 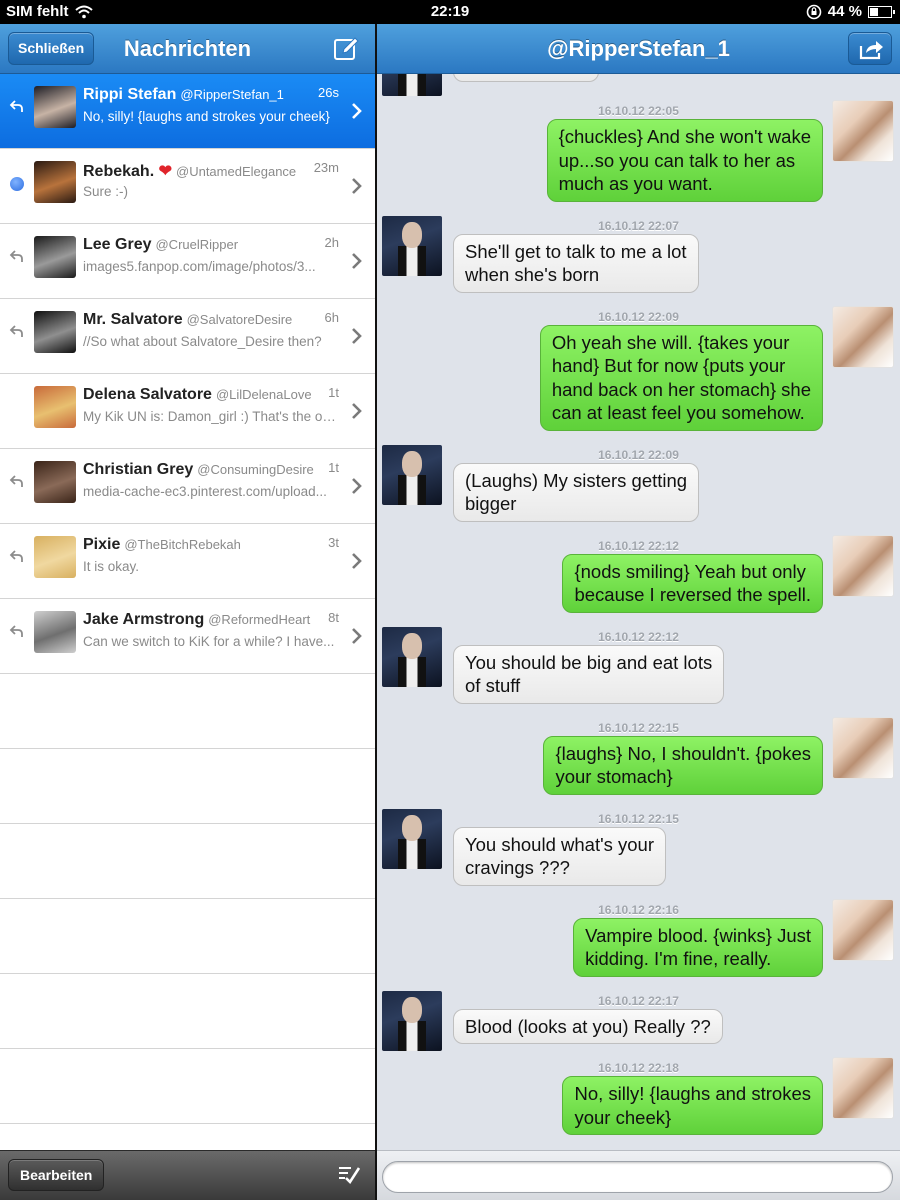 I want to click on message-line: {nods smiling} Yeah but only, so click(x=690, y=571).